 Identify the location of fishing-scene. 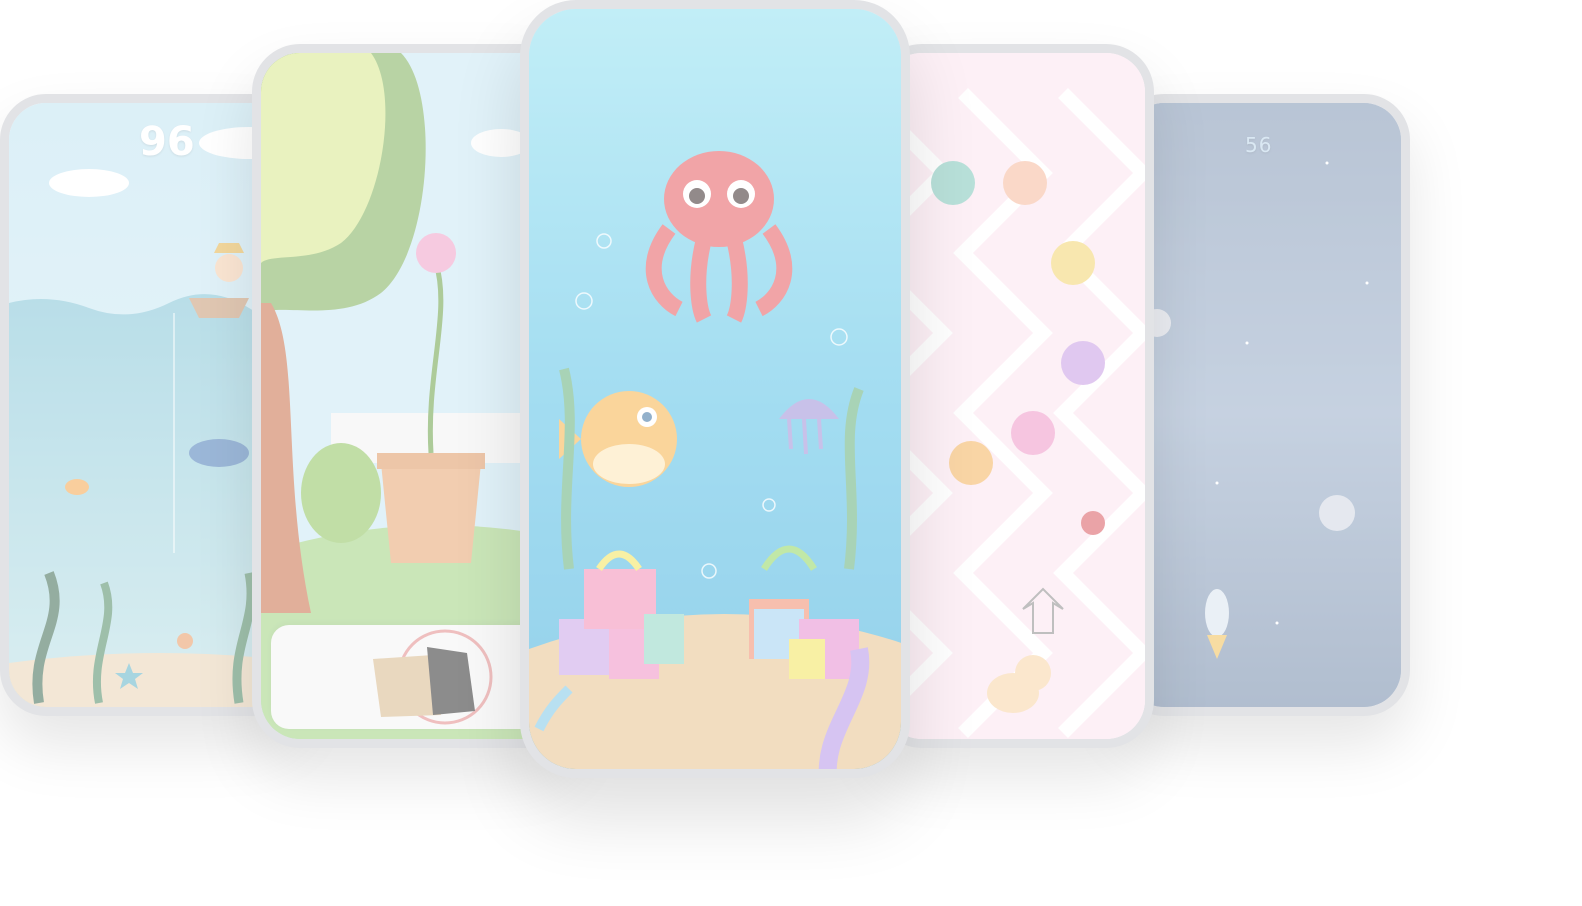
(150, 405).